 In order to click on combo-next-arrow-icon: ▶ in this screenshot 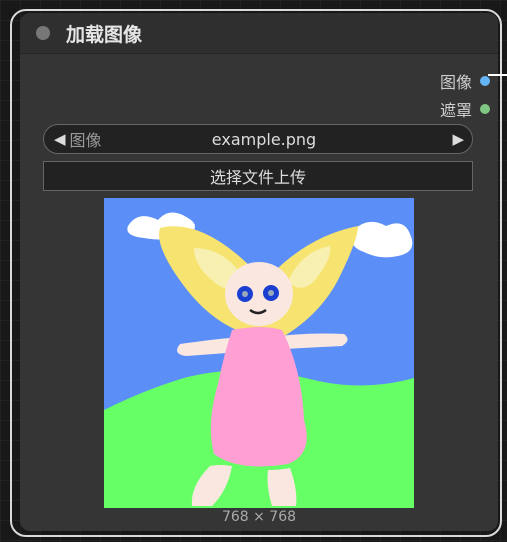, I will do `click(458, 139)`.